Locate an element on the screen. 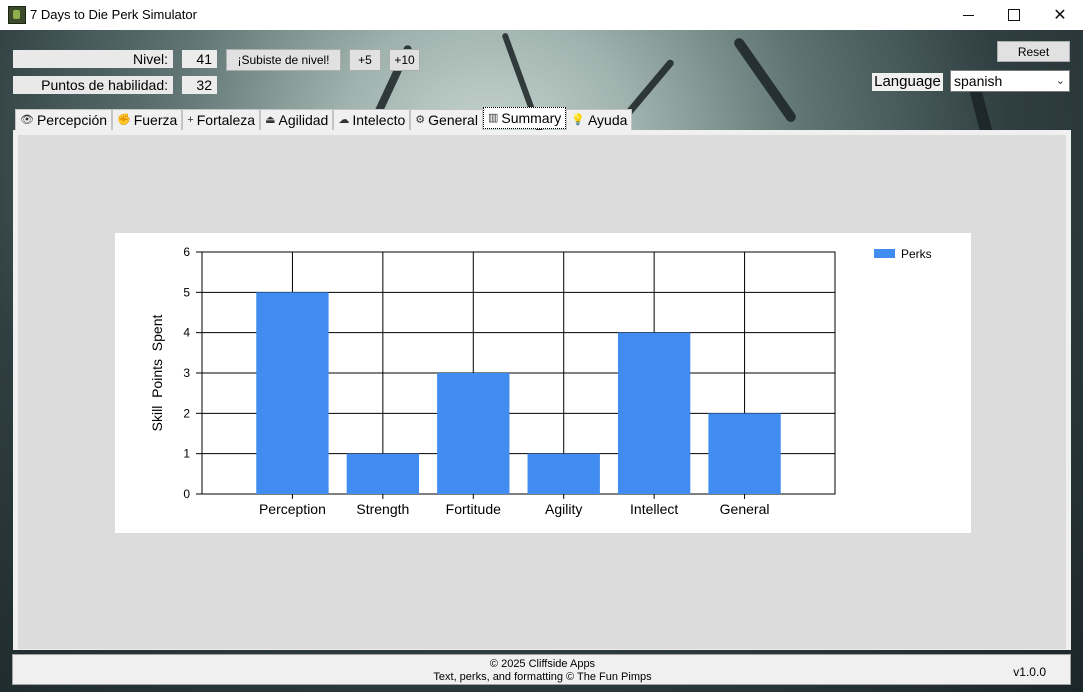 The height and width of the screenshot is (692, 1083). legend-swatch is located at coordinates (884, 253).